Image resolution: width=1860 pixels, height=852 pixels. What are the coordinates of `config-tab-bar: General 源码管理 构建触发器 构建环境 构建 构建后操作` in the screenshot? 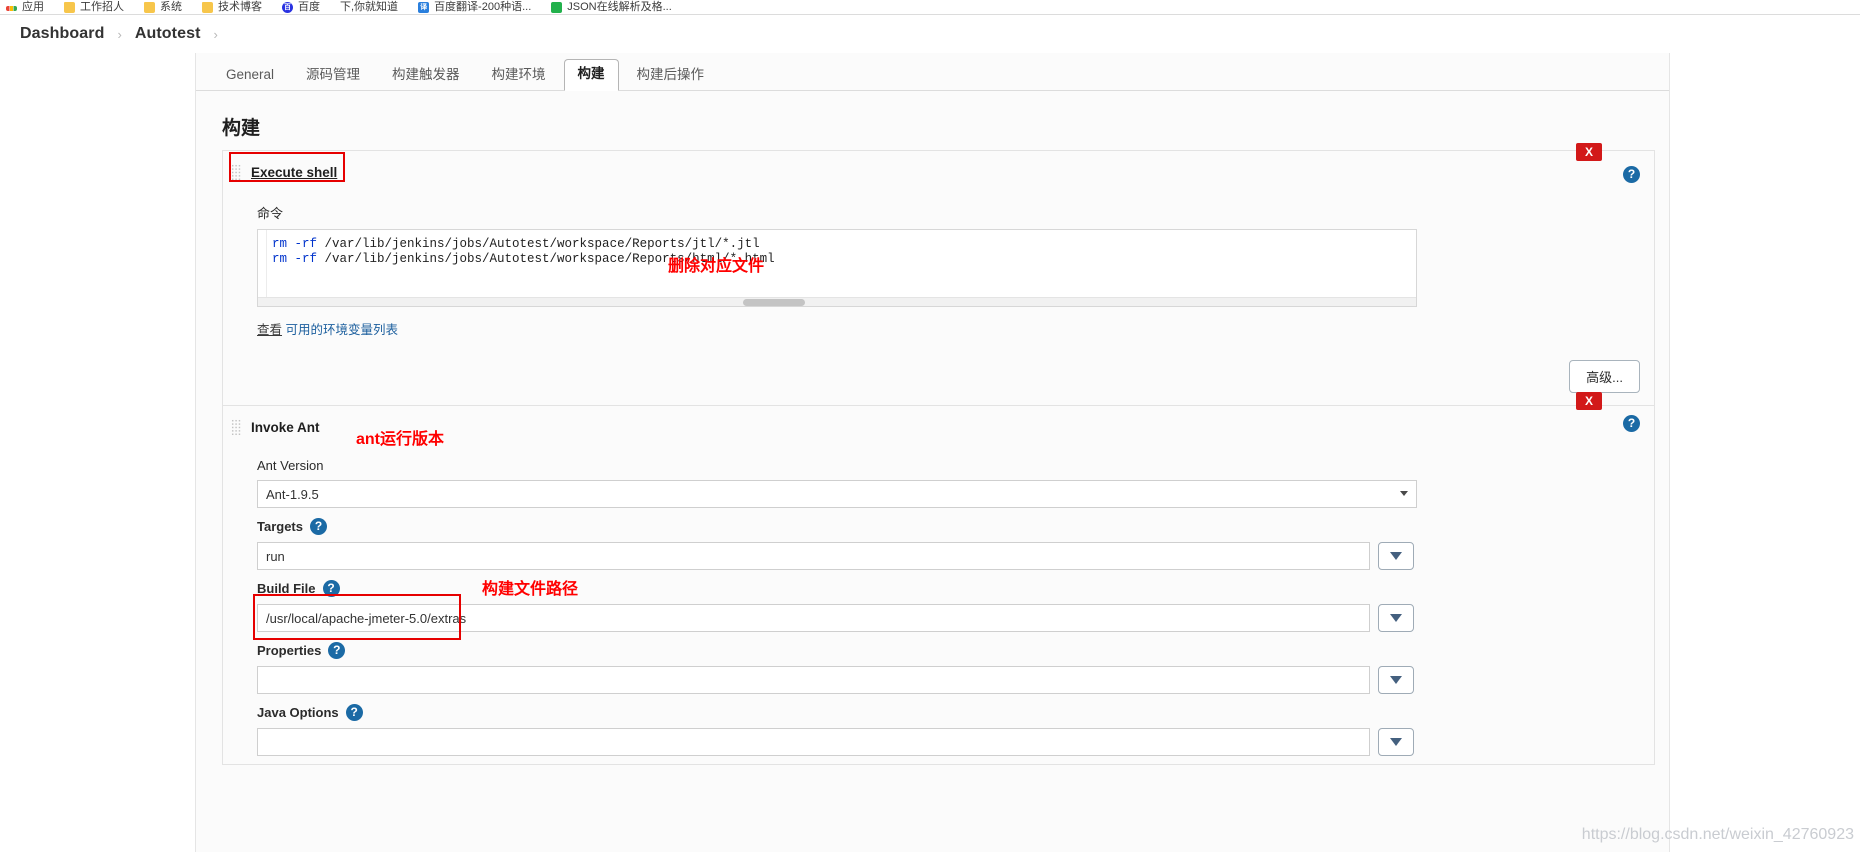 It's located at (932, 72).